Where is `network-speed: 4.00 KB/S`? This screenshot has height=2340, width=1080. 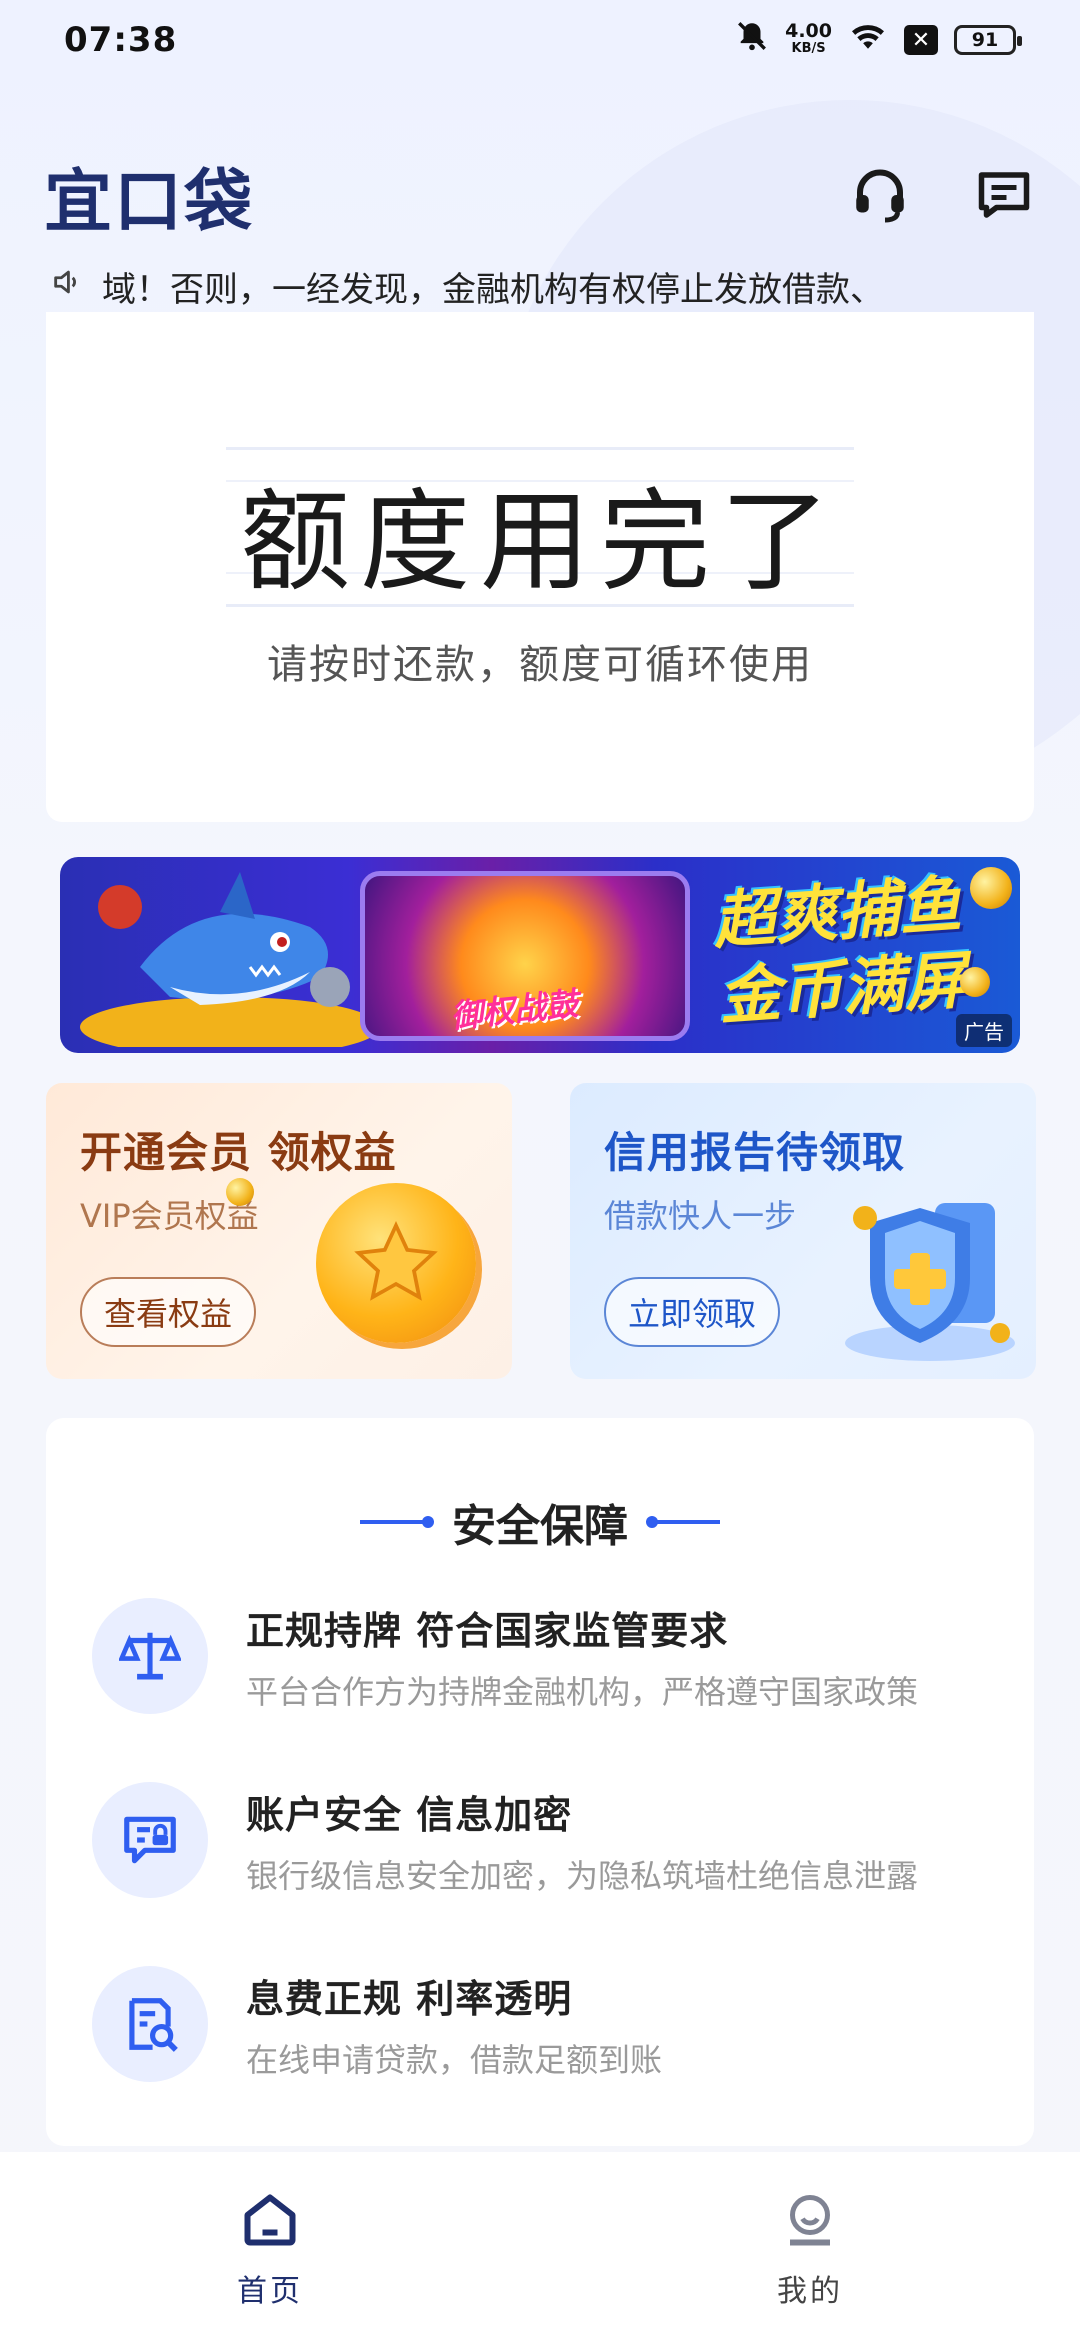 network-speed: 4.00 KB/S is located at coordinates (808, 38).